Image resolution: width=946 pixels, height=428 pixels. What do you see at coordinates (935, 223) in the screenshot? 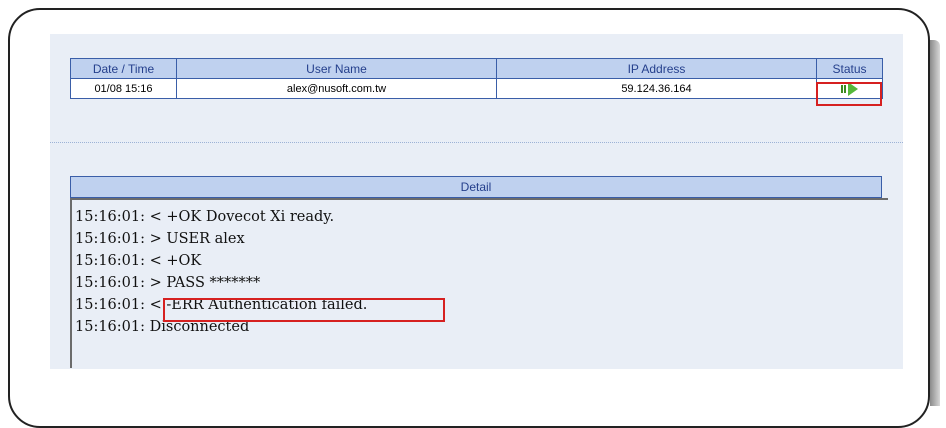
I see `card-shadow` at bounding box center [935, 223].